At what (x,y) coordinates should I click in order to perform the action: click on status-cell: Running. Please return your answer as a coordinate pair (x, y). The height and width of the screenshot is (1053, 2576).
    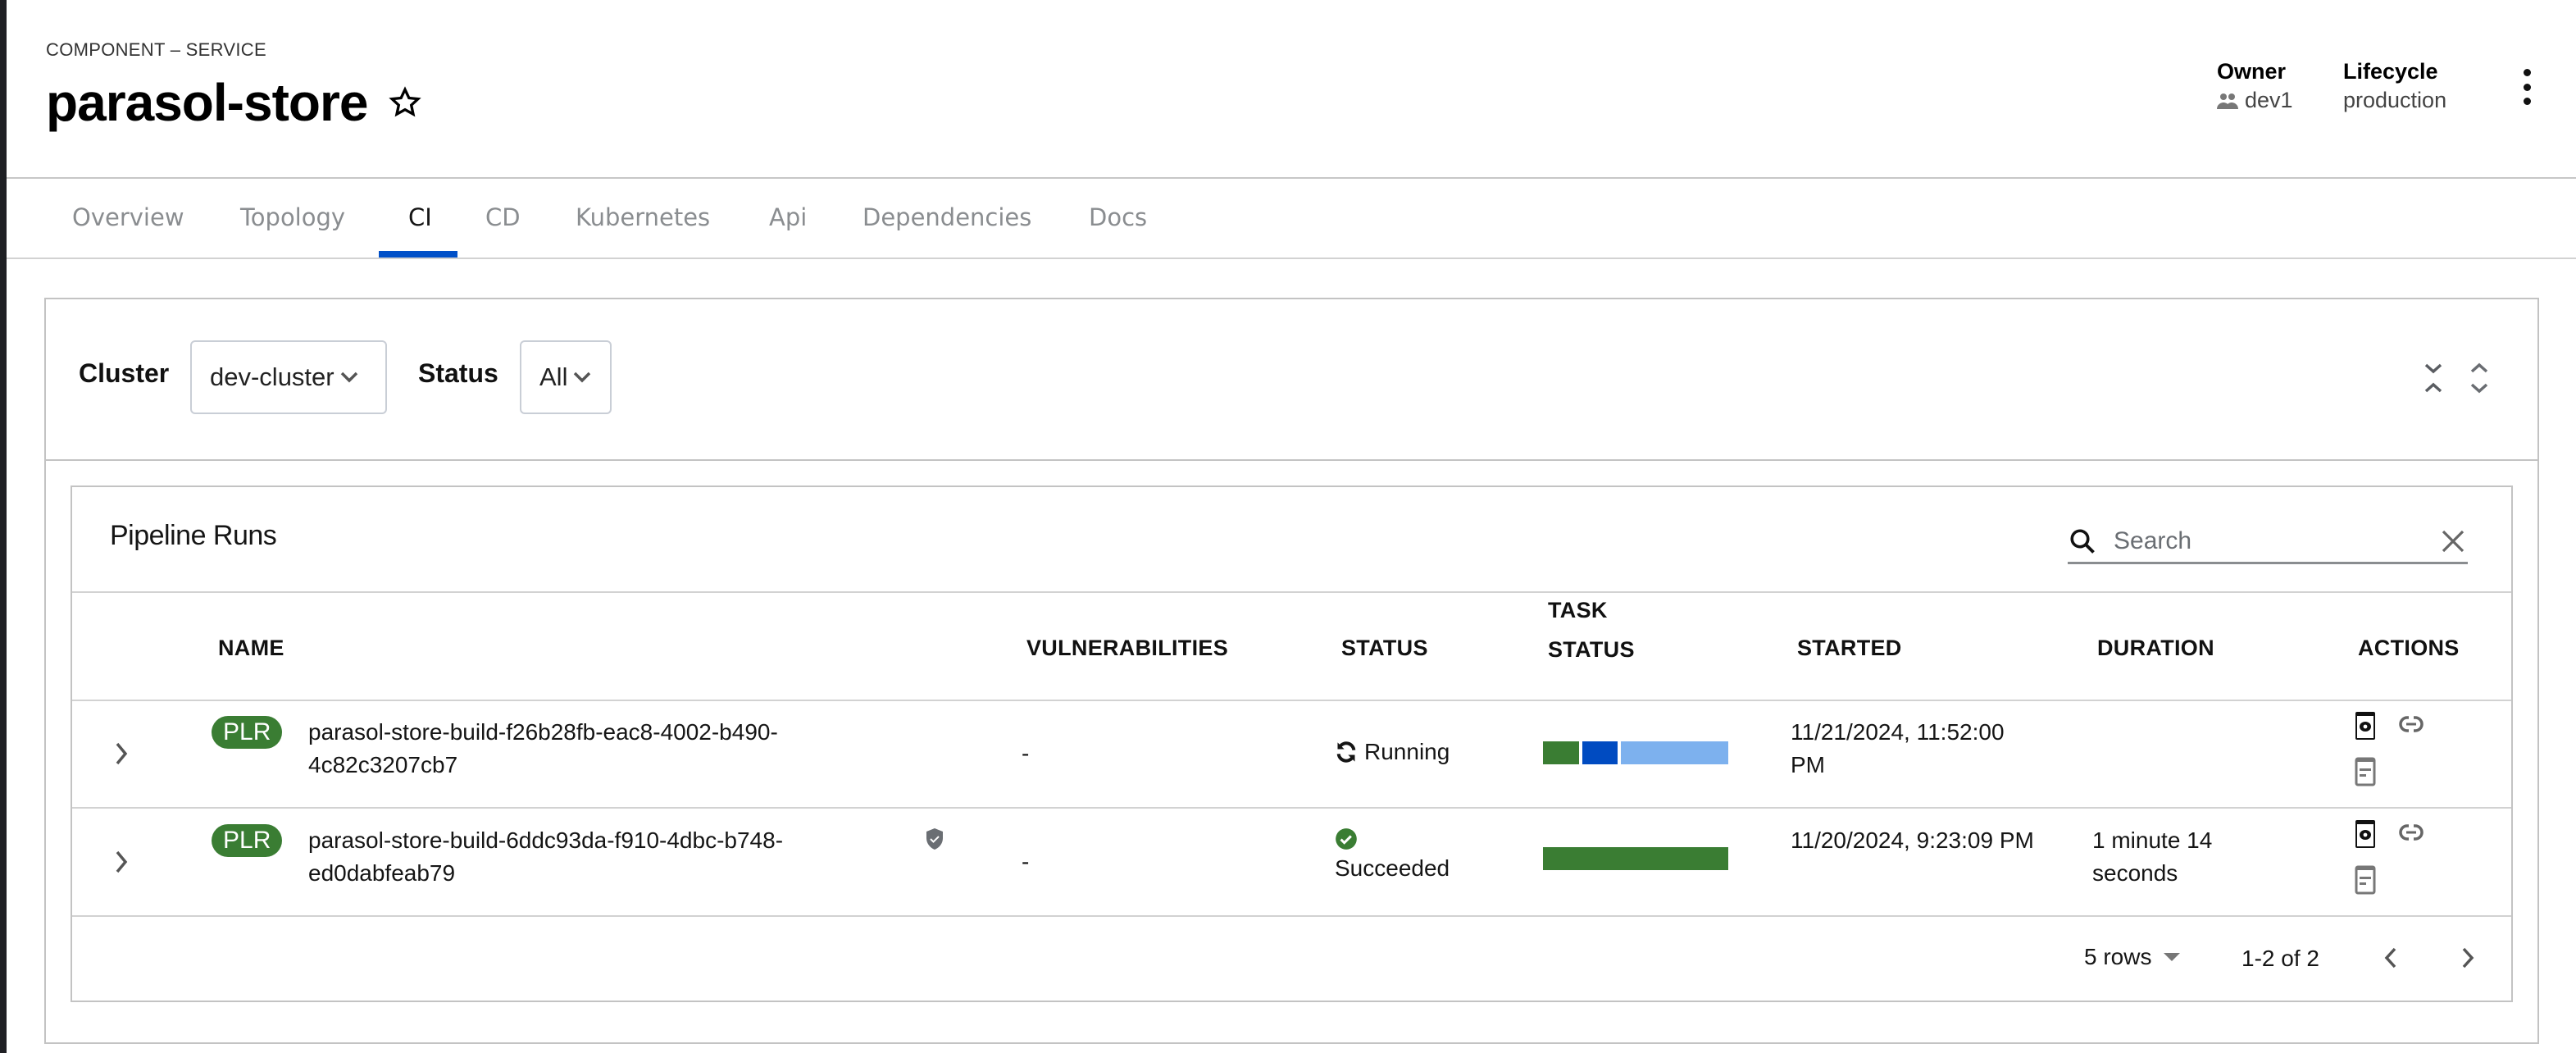
    Looking at the image, I should click on (1392, 752).